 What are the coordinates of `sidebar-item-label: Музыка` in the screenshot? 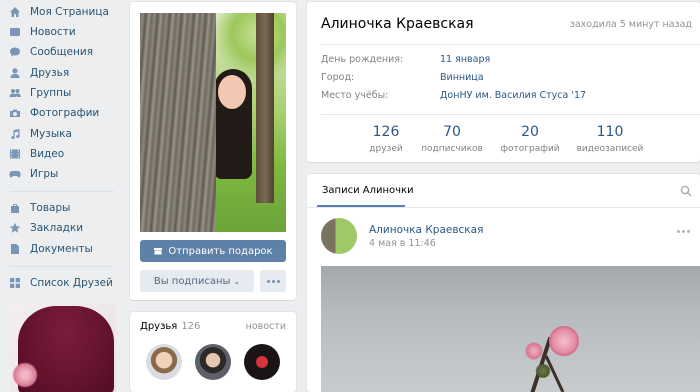 It's located at (51, 134).